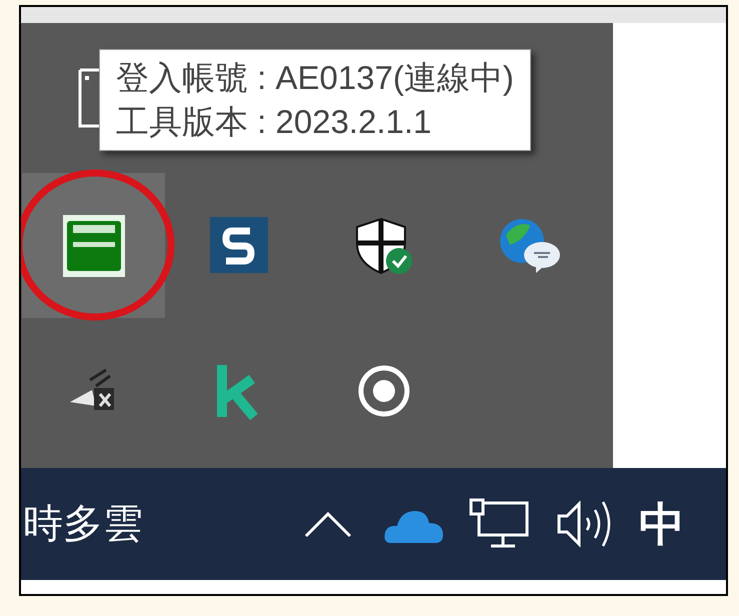 This screenshot has height=616, width=739. What do you see at coordinates (89, 98) in the screenshot?
I see `device-icon` at bounding box center [89, 98].